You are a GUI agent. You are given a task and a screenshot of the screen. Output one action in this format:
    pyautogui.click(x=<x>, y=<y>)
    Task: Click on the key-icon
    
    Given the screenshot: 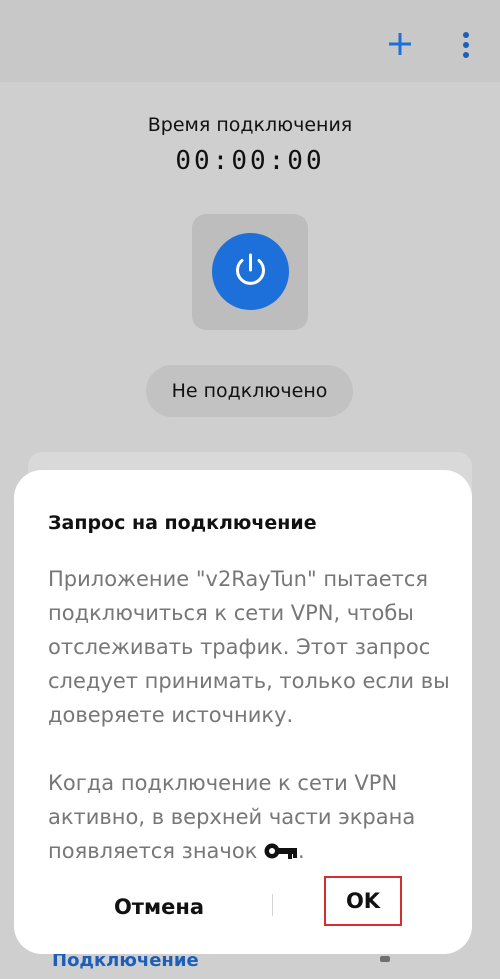 What is the action you would take?
    pyautogui.click(x=281, y=851)
    